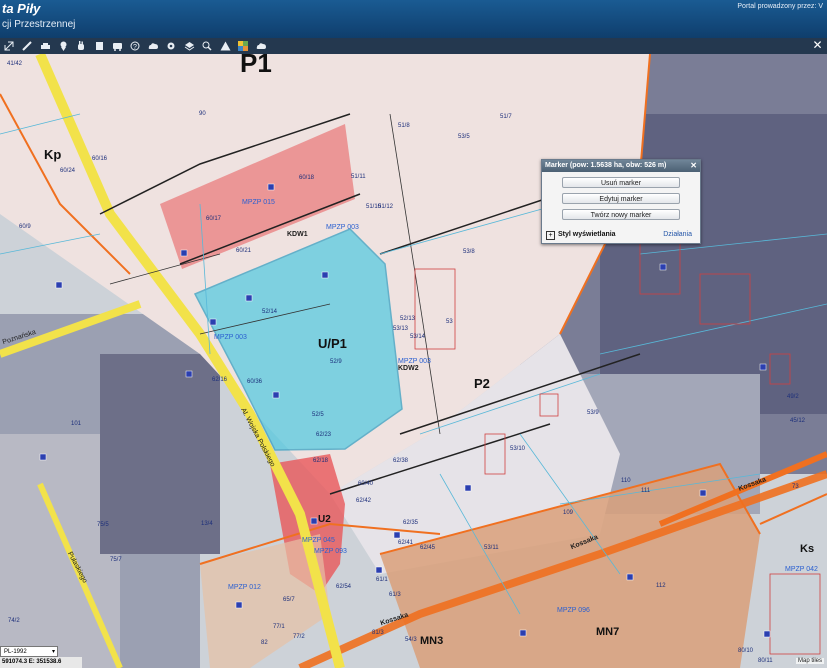 The height and width of the screenshot is (668, 827). I want to click on plot-label: 62/41, so click(406, 543).